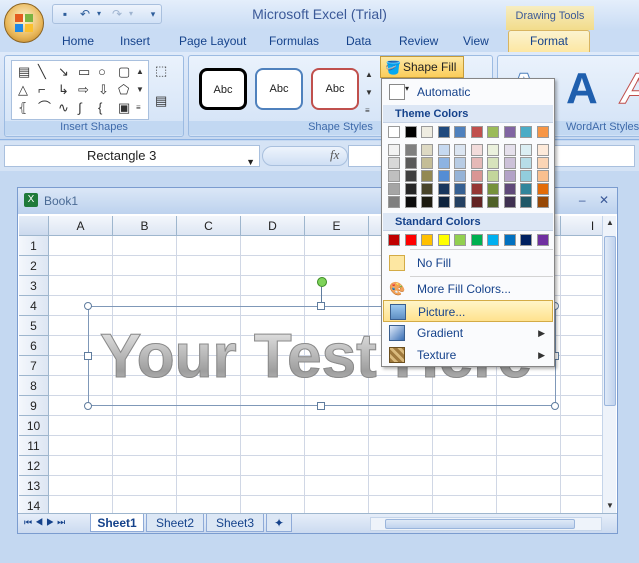 The height and width of the screenshot is (563, 639). What do you see at coordinates (582, 200) in the screenshot?
I see `minimize-icon: –` at bounding box center [582, 200].